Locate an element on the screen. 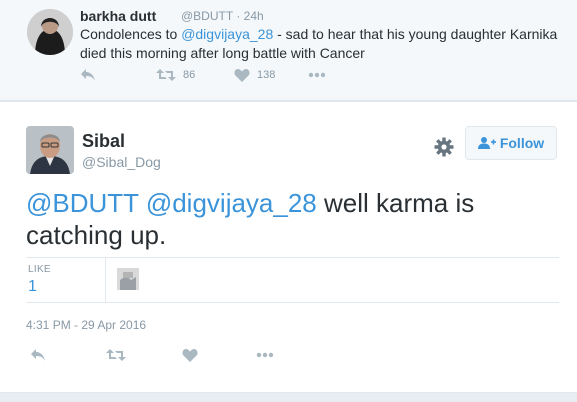 The width and height of the screenshot is (577, 402). author-handle: @BDUTT is located at coordinates (207, 16).